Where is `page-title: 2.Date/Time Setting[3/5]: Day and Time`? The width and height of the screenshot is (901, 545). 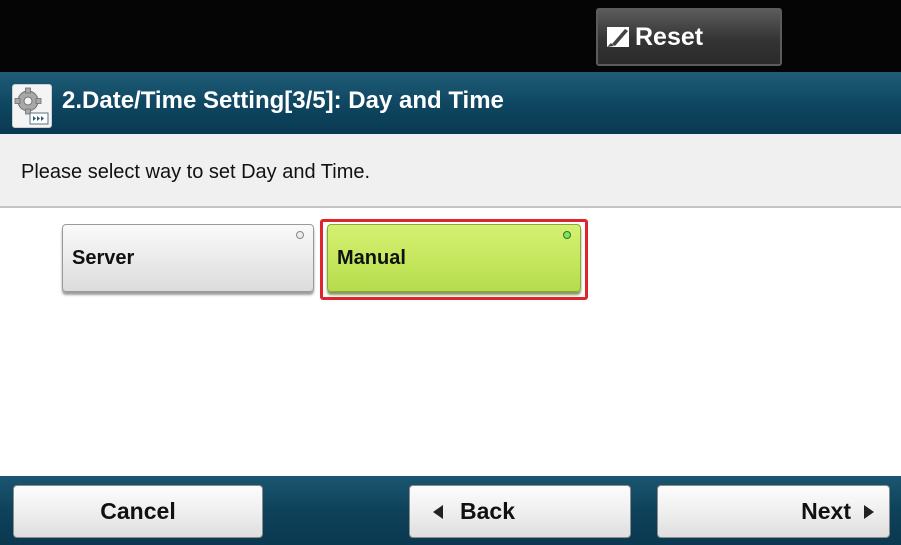
page-title: 2.Date/Time Setting[3/5]: Day and Time is located at coordinates (283, 100).